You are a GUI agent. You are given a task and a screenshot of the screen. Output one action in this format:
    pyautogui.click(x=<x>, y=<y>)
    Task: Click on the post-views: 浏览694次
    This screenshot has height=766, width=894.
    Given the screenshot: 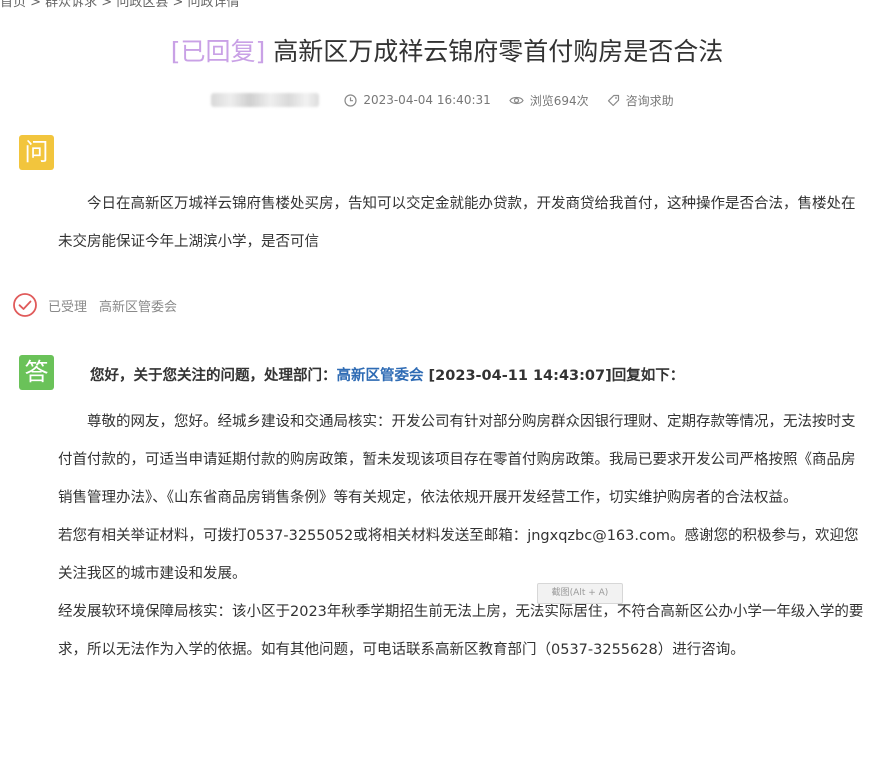 What is the action you would take?
    pyautogui.click(x=549, y=100)
    